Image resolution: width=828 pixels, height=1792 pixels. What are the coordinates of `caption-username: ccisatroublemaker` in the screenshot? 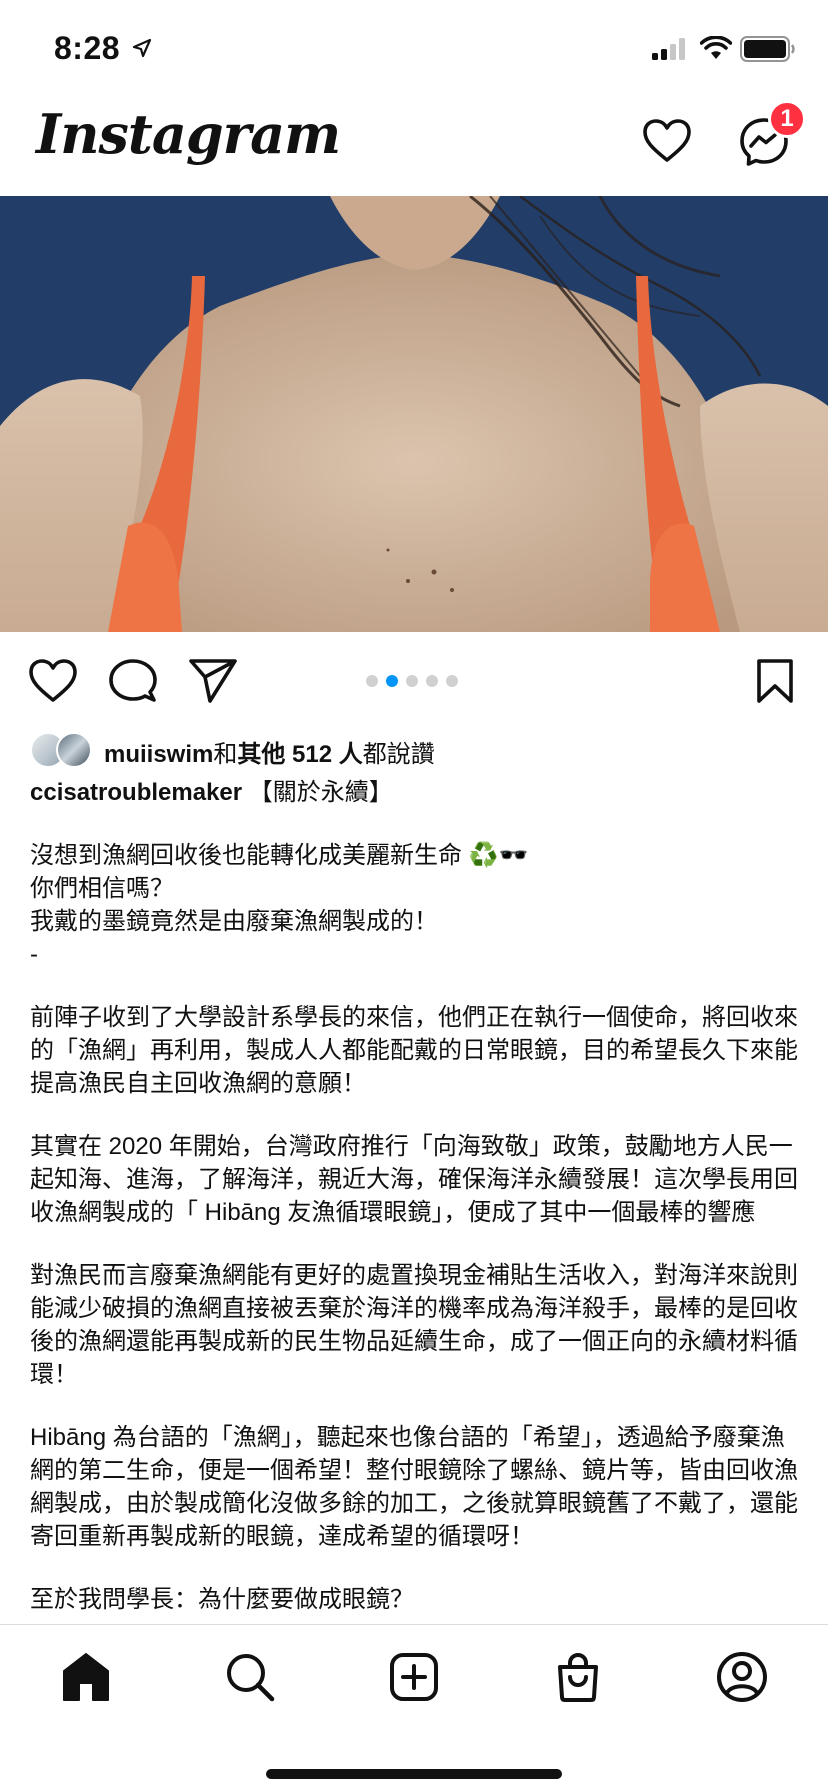 It's located at (136, 792).